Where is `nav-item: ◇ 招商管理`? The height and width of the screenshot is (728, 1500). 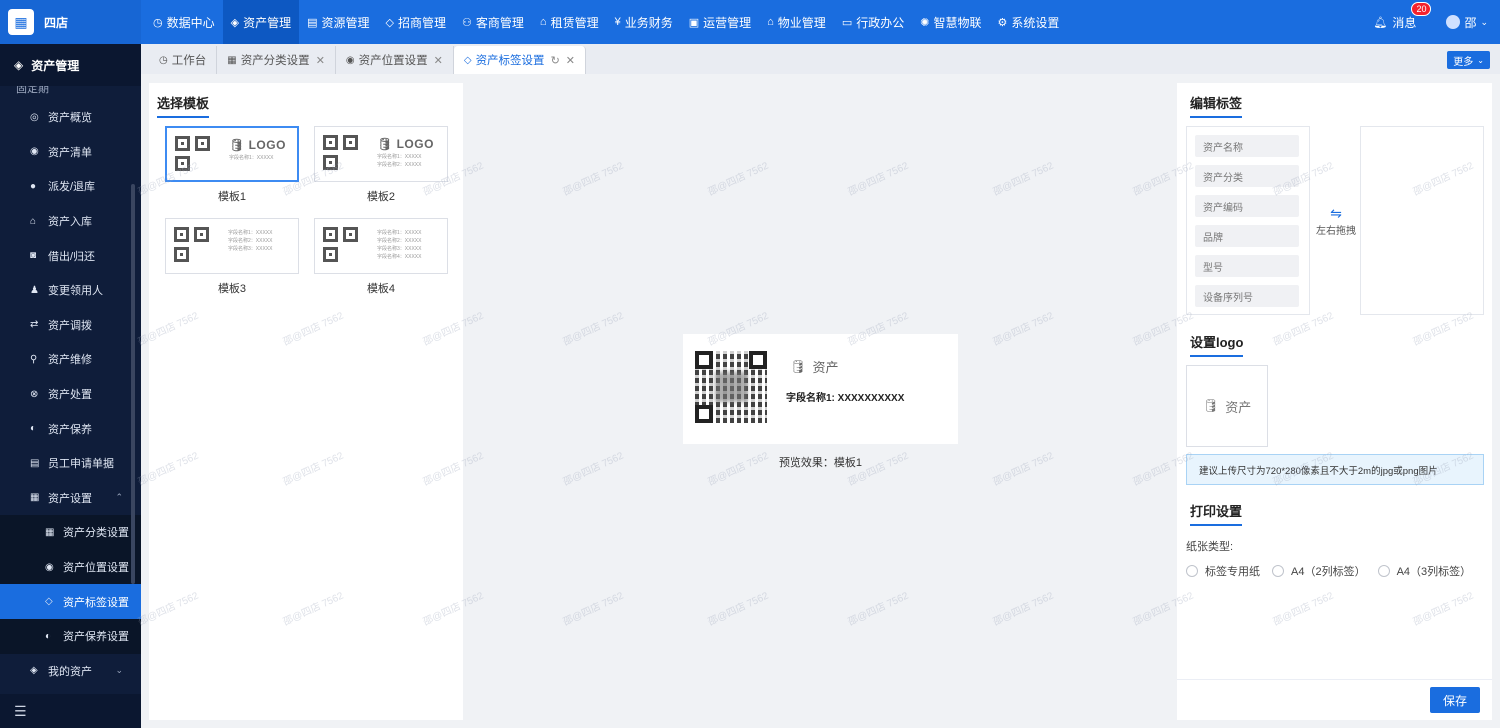 nav-item: ◇ 招商管理 is located at coordinates (416, 22).